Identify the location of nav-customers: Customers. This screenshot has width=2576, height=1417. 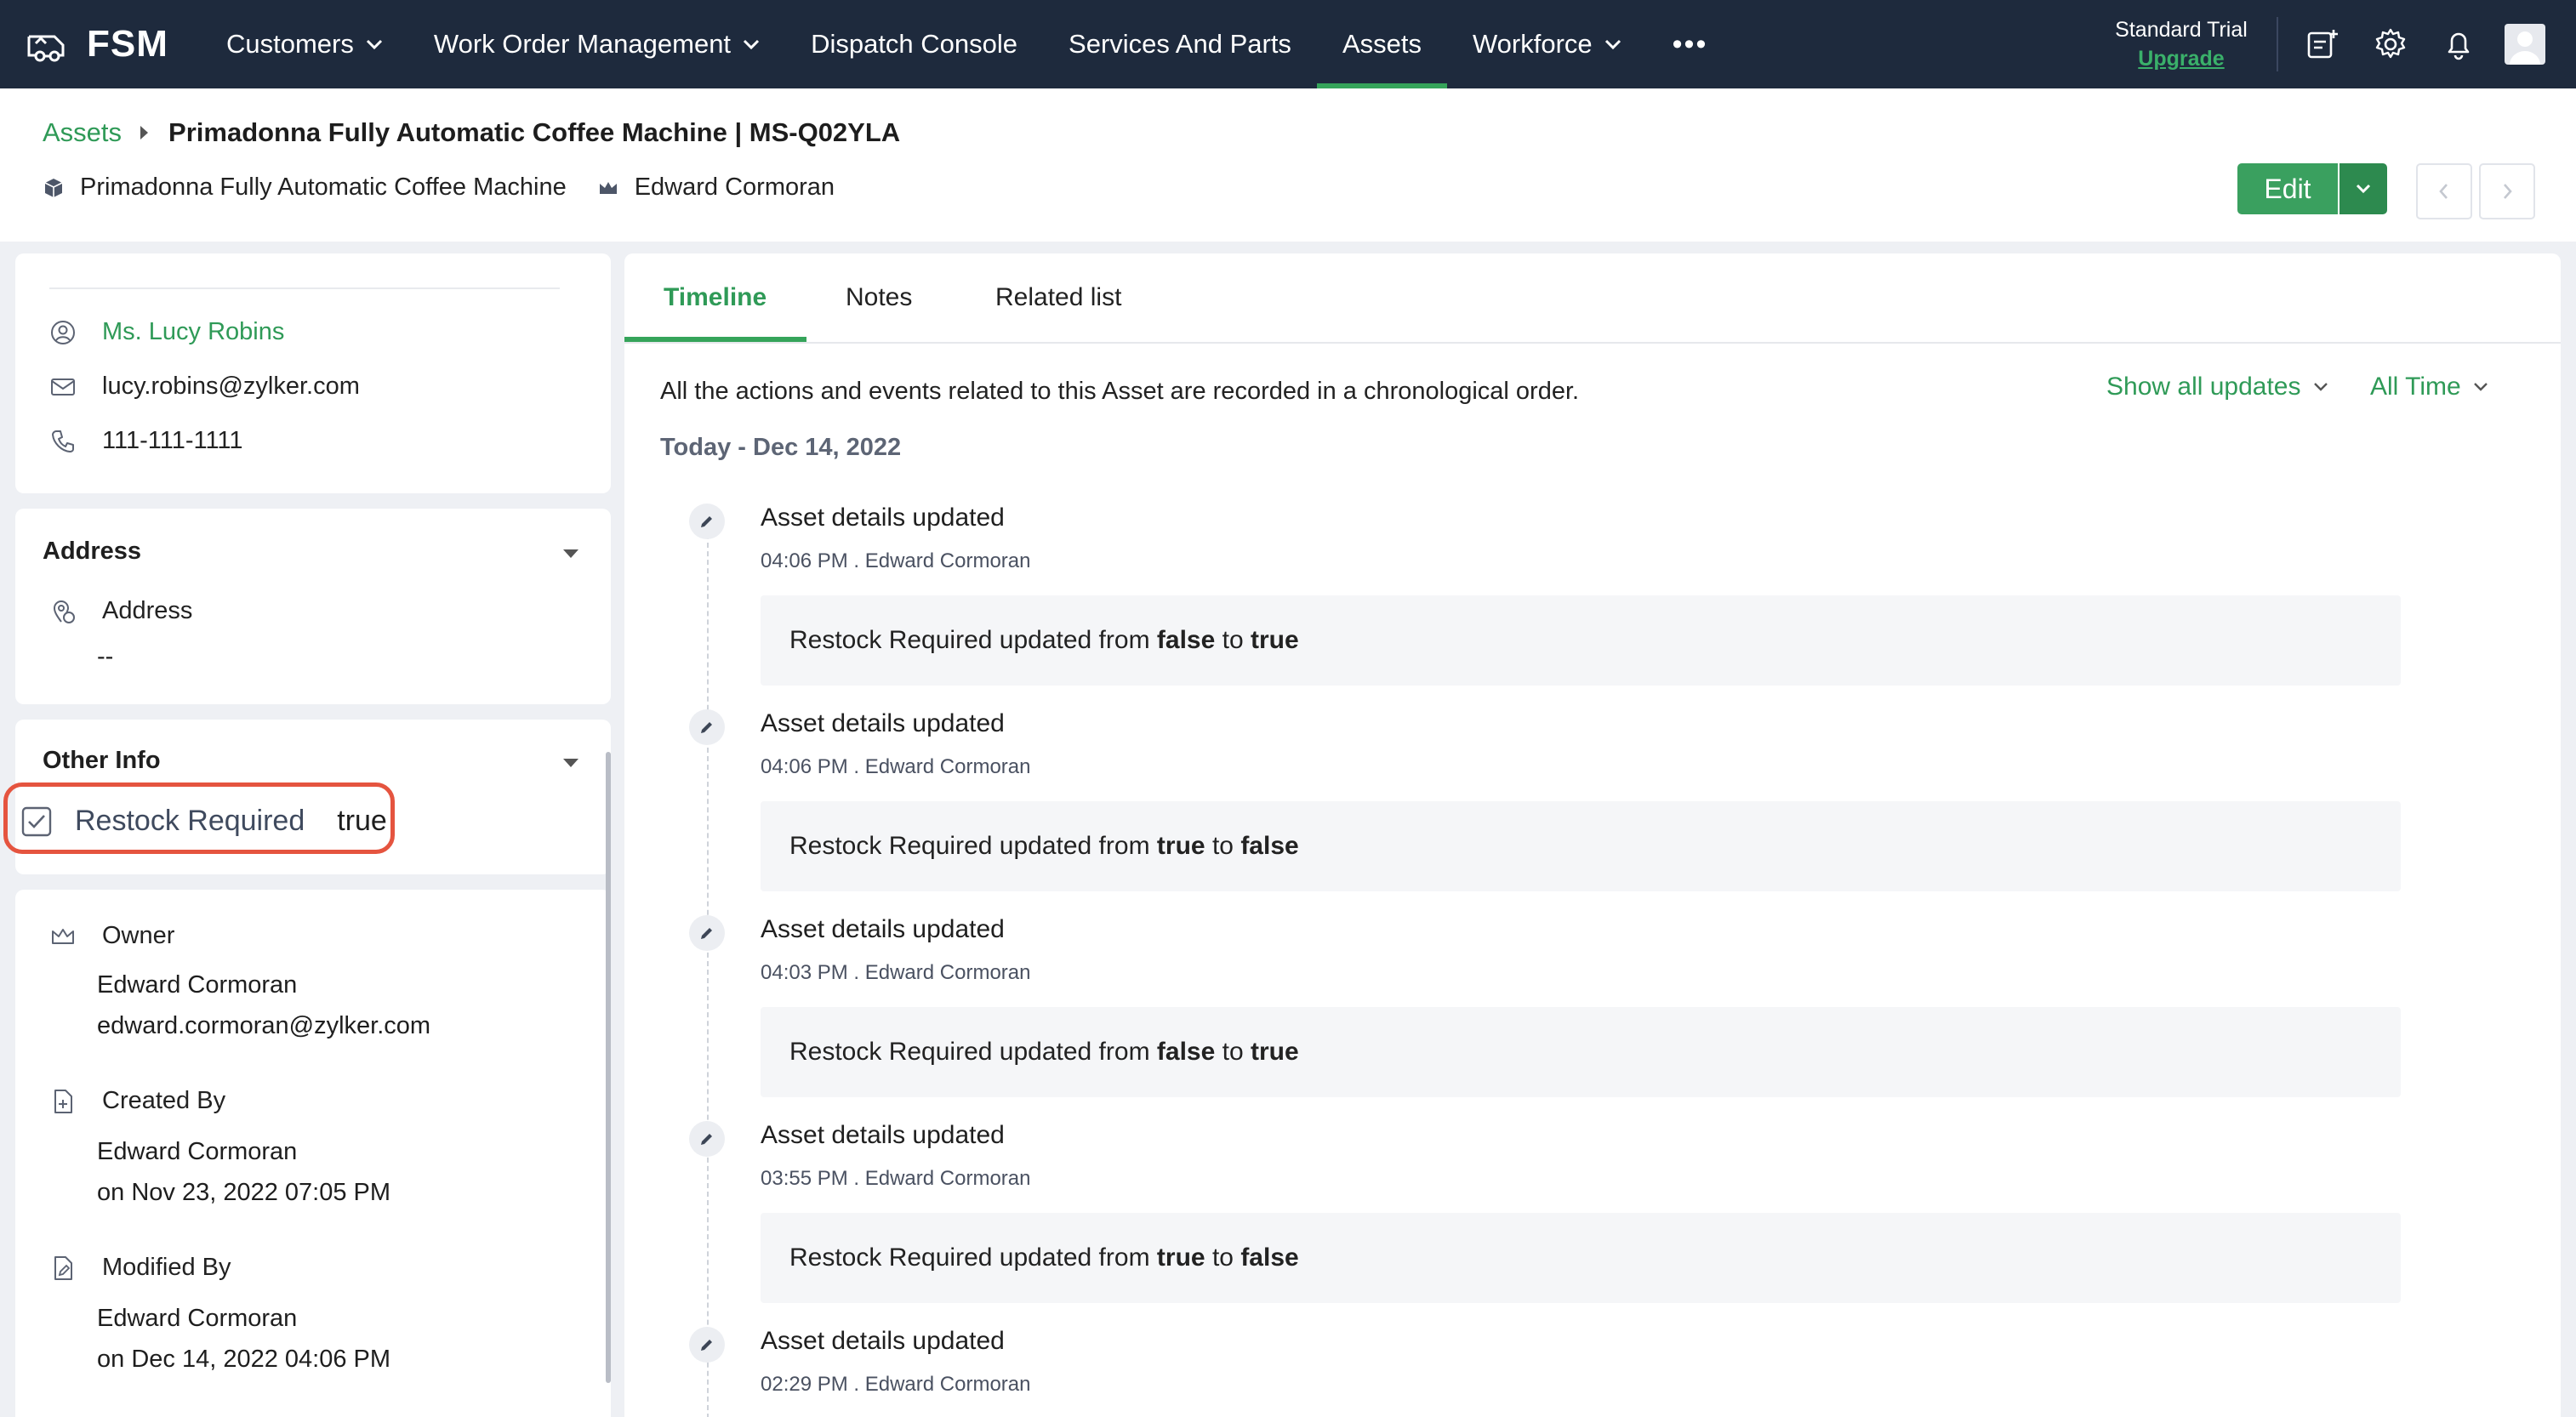
(305, 44).